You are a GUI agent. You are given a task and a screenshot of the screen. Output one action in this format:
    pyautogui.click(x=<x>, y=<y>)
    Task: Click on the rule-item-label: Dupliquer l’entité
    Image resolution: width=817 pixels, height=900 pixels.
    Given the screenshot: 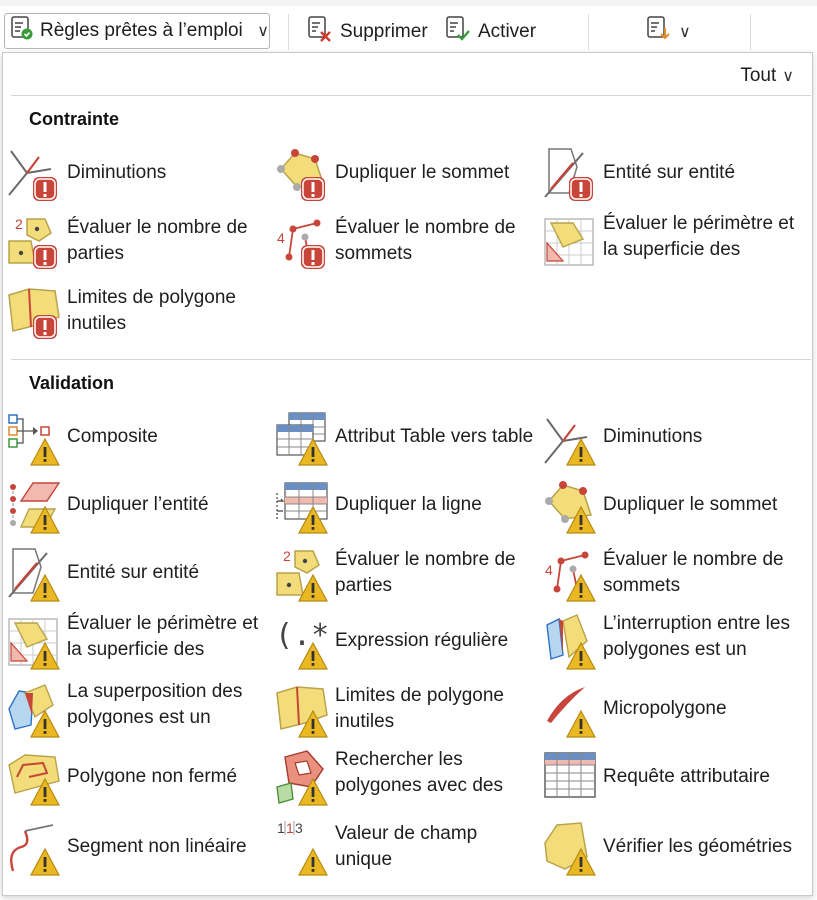 What is the action you would take?
    pyautogui.click(x=138, y=504)
    